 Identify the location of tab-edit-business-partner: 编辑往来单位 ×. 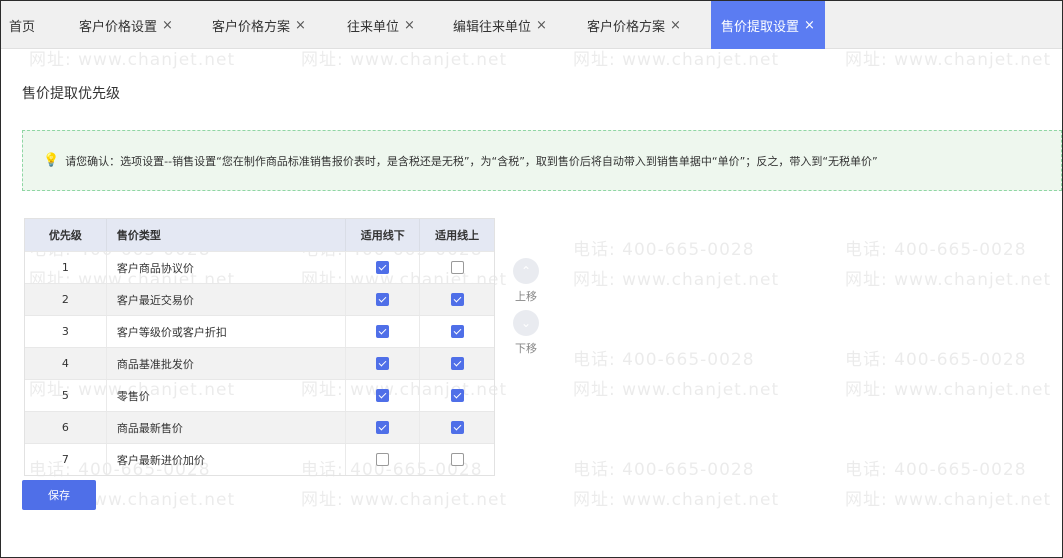
(500, 25).